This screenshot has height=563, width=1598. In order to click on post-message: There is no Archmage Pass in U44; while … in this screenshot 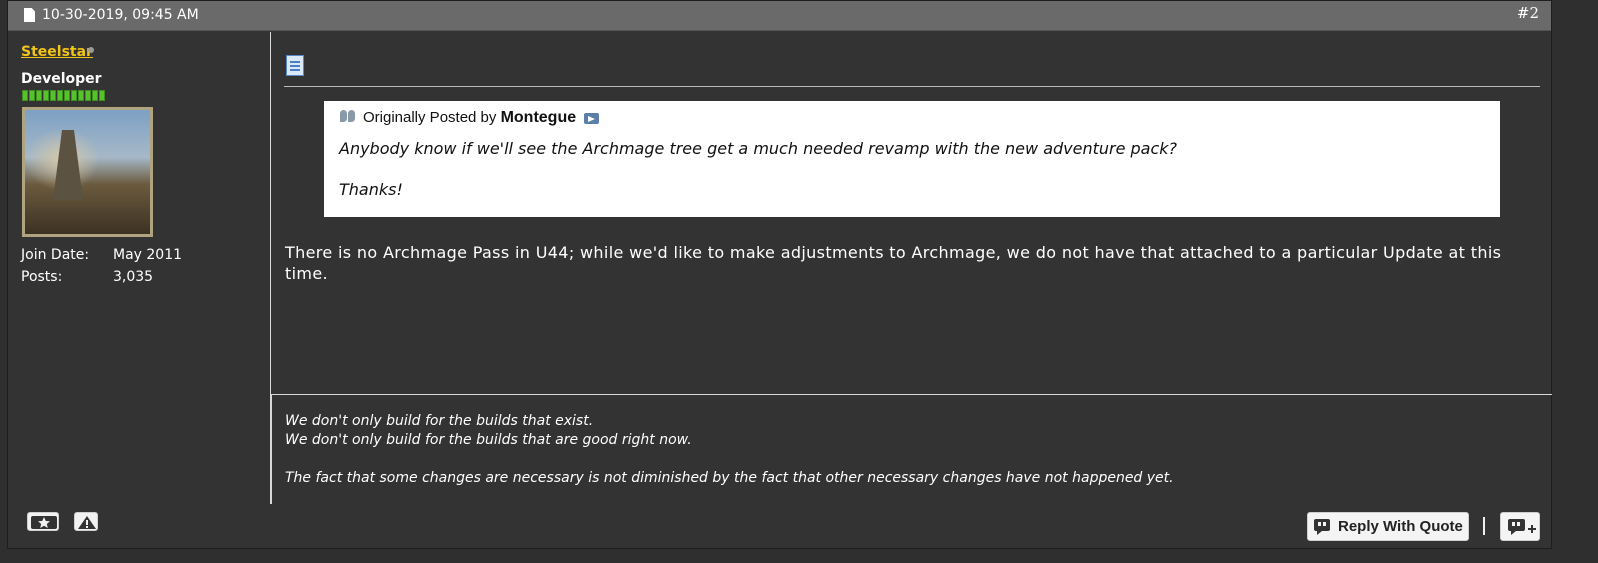, I will do `click(893, 263)`.